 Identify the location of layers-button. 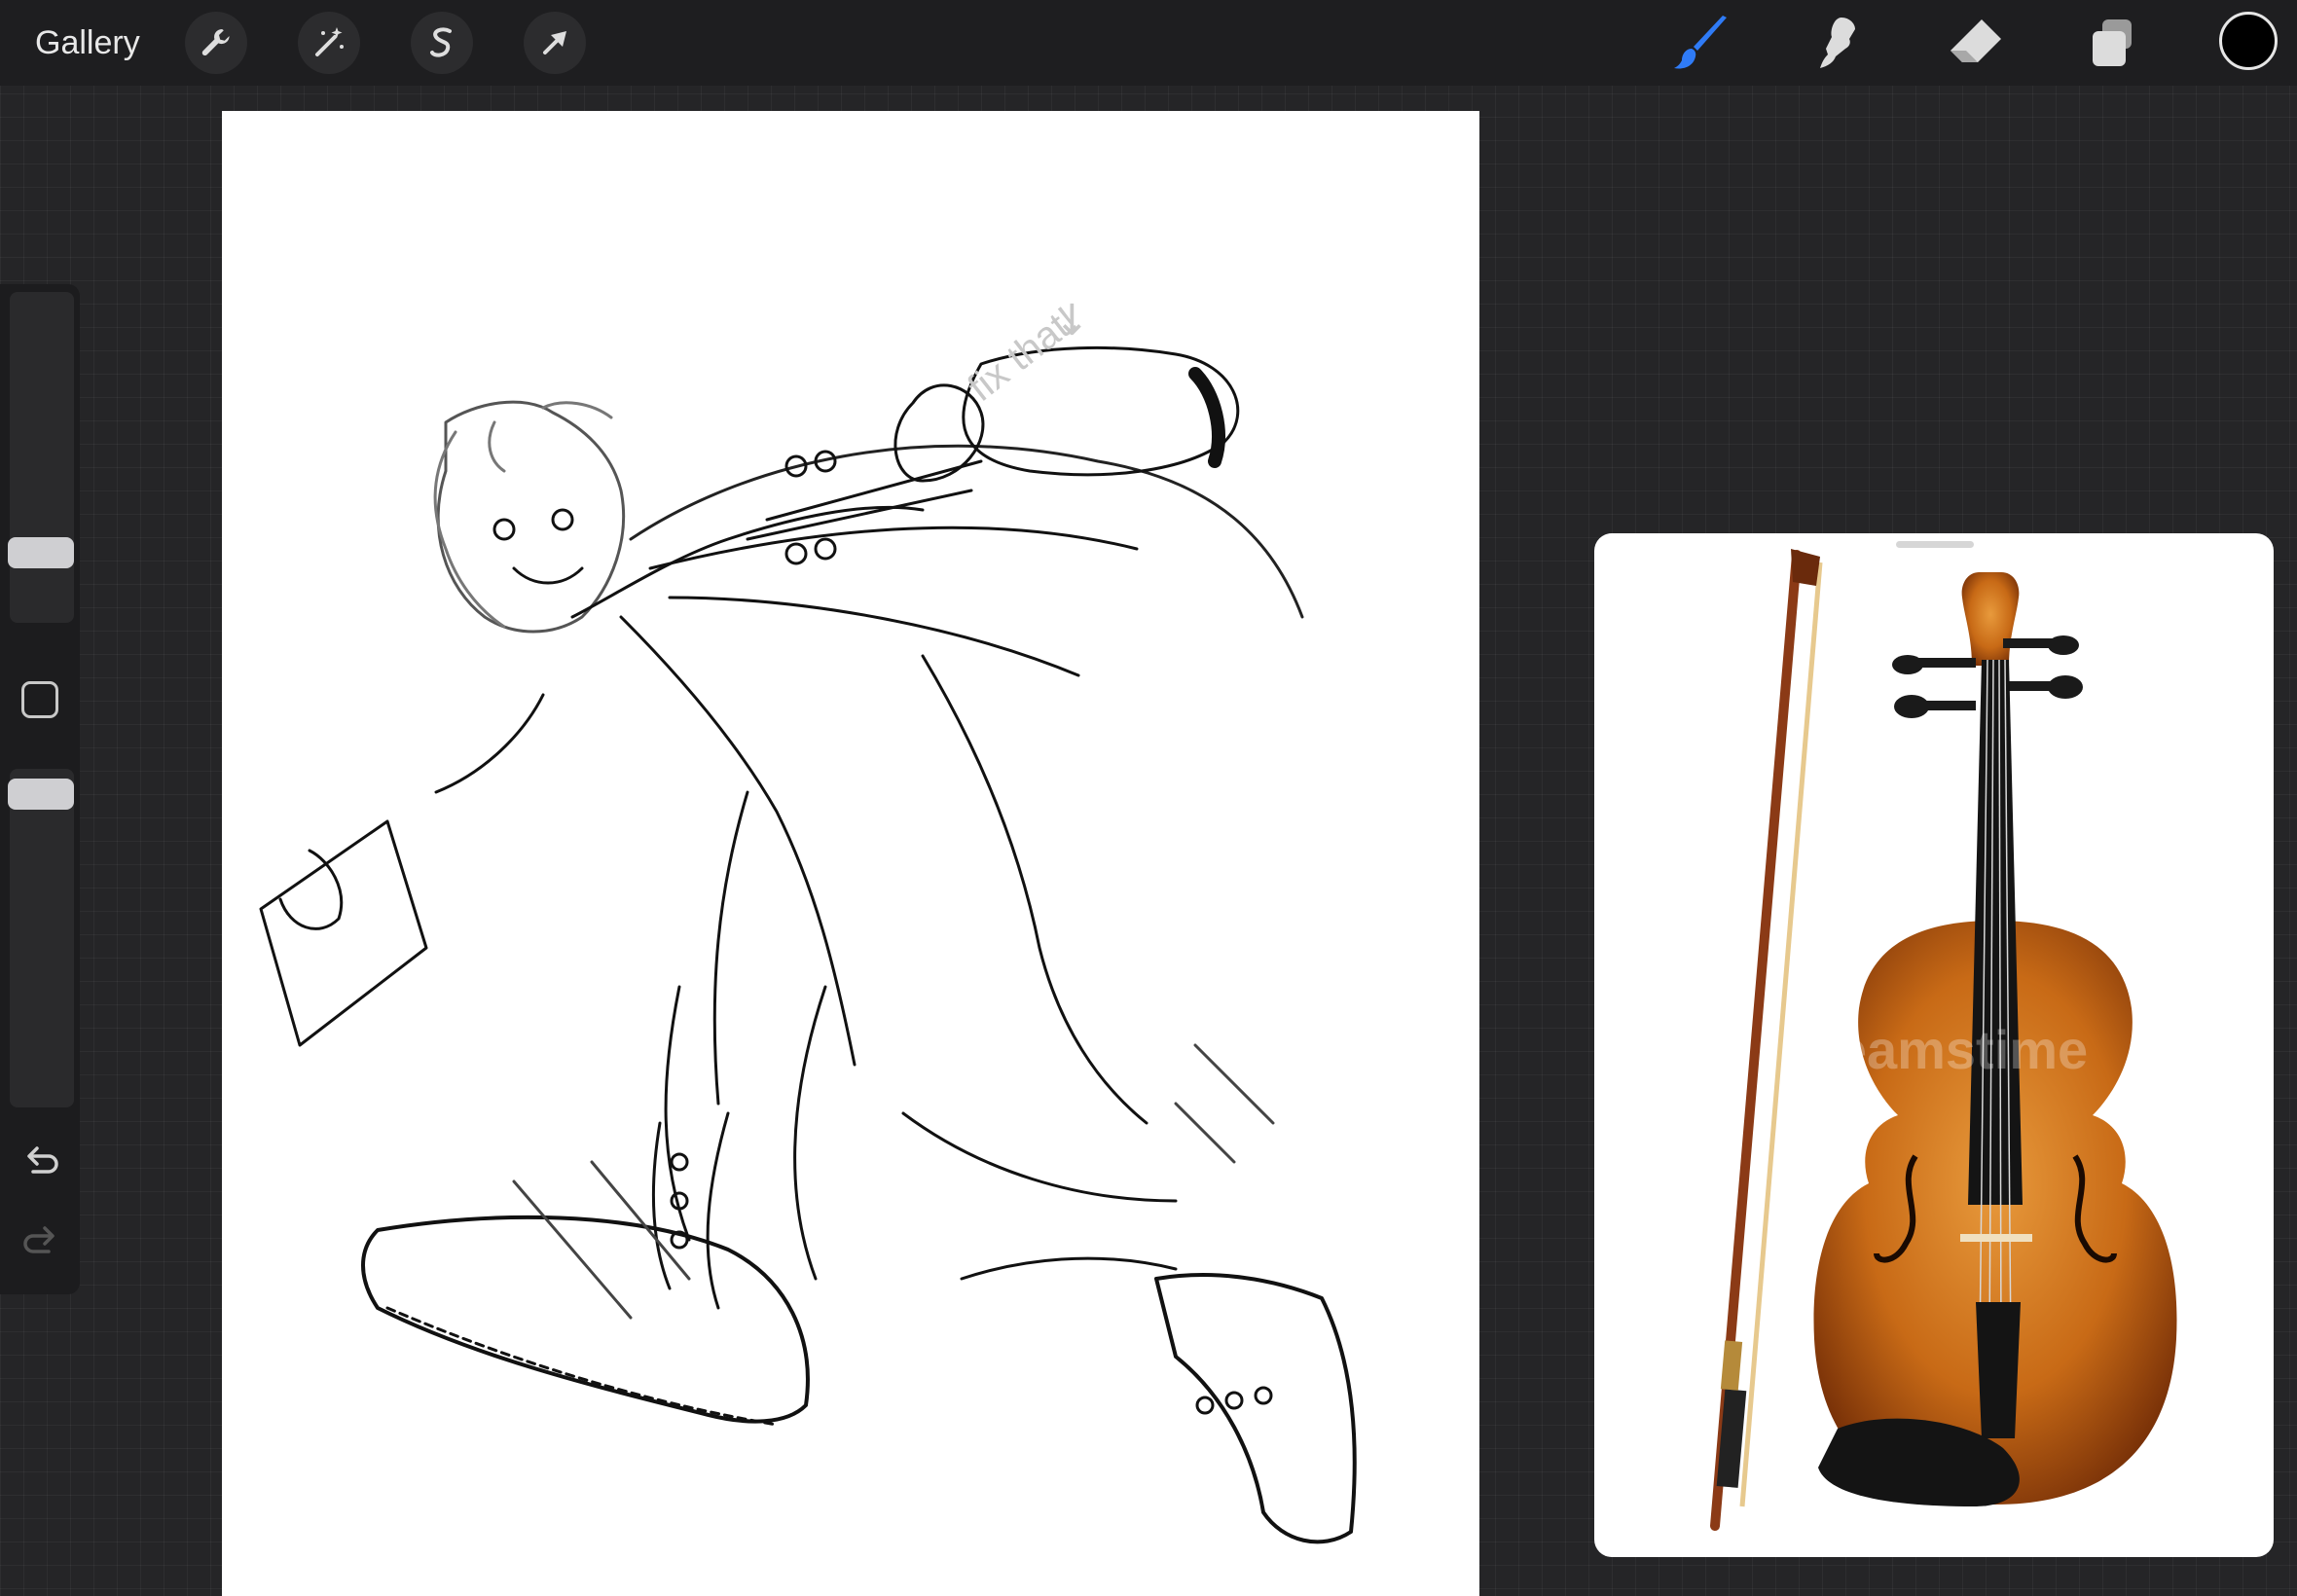
(2112, 43).